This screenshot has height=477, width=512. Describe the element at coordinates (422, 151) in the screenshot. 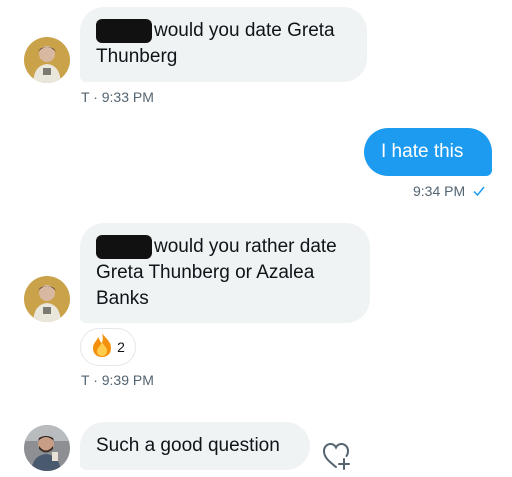

I see `message-text: I hate this` at that location.